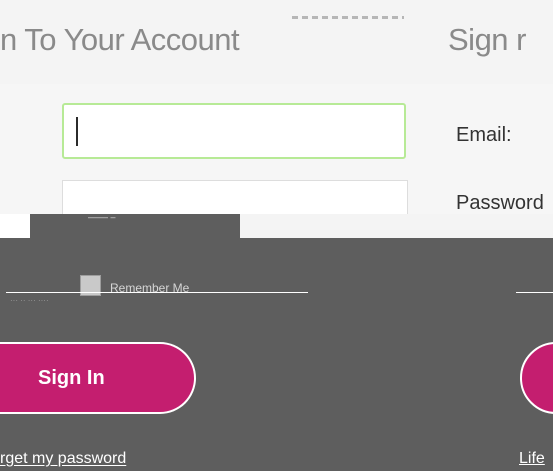 The image size is (553, 471). I want to click on secondary-link: Life, so click(536, 459).